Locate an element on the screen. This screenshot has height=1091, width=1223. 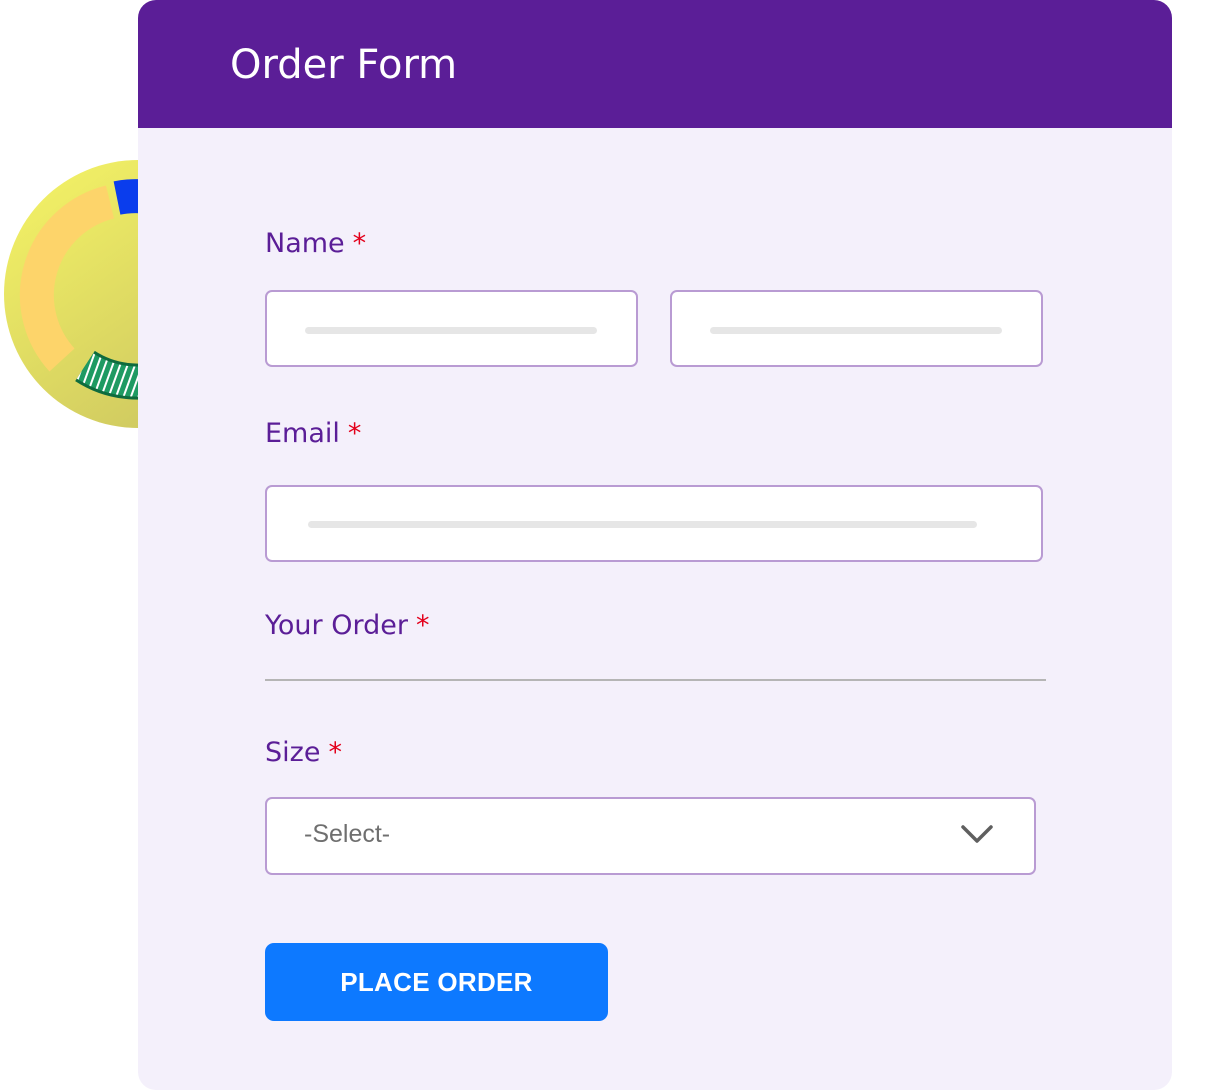
name-label: Name * is located at coordinates (315, 244).